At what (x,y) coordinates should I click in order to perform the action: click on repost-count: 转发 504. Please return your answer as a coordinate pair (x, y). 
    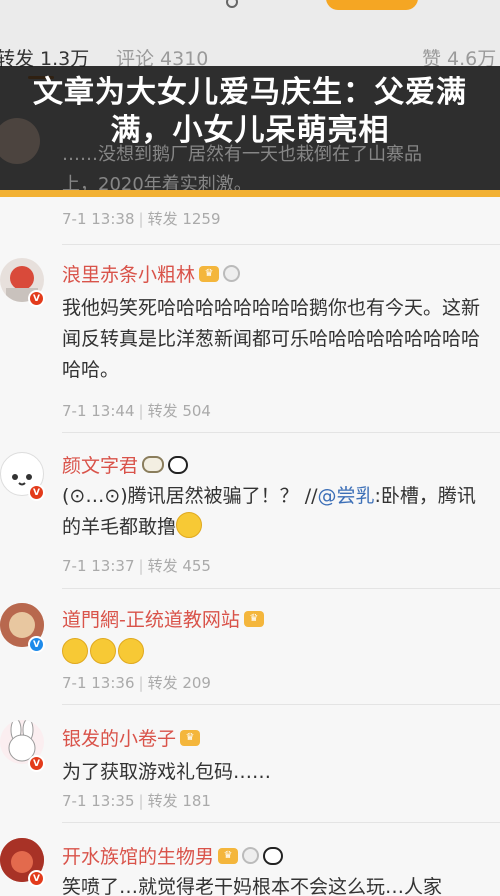
    Looking at the image, I should click on (179, 411).